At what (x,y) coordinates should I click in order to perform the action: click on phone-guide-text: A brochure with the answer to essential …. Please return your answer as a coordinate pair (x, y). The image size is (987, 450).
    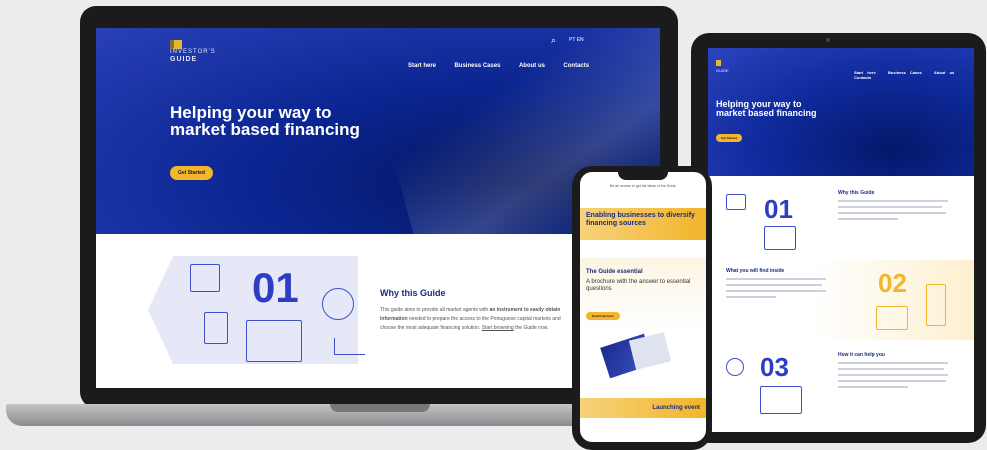
    Looking at the image, I should click on (638, 285).